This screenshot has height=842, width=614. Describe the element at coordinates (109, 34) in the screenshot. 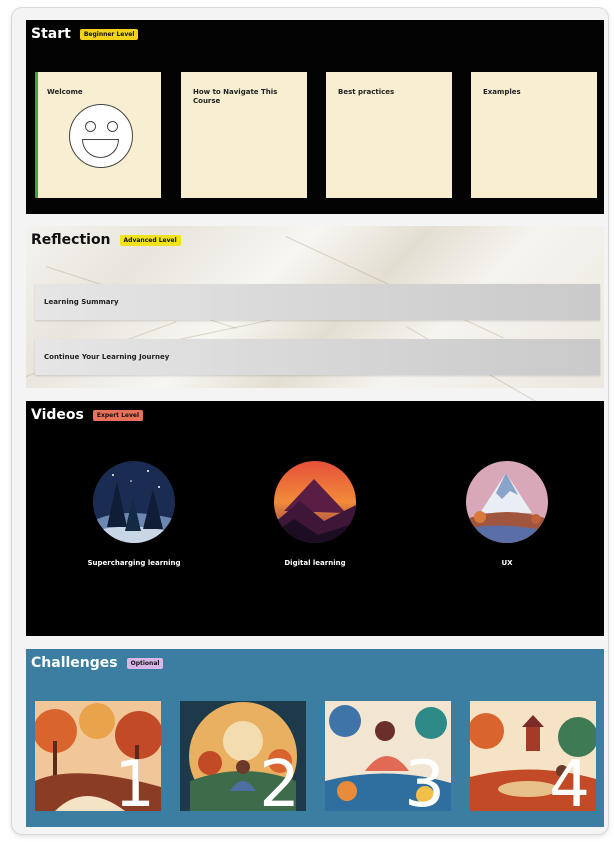

I see `badge-beginner: Beginner Level` at that location.